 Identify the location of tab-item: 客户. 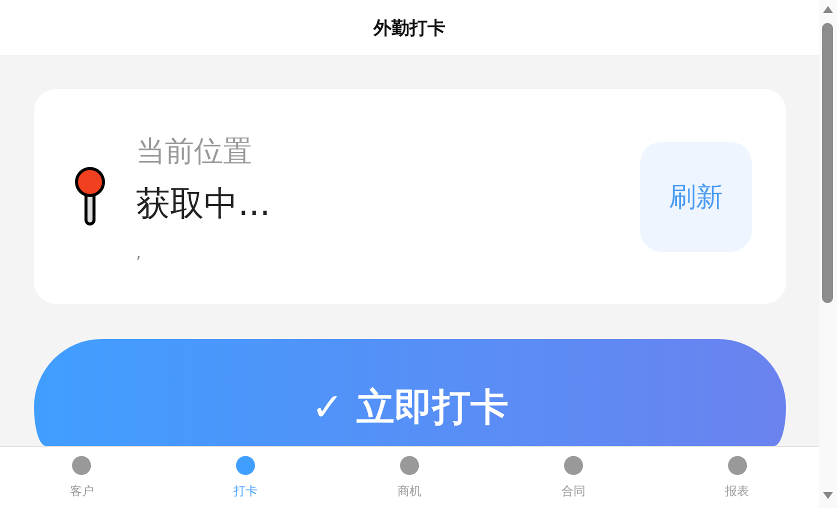
(82, 477).